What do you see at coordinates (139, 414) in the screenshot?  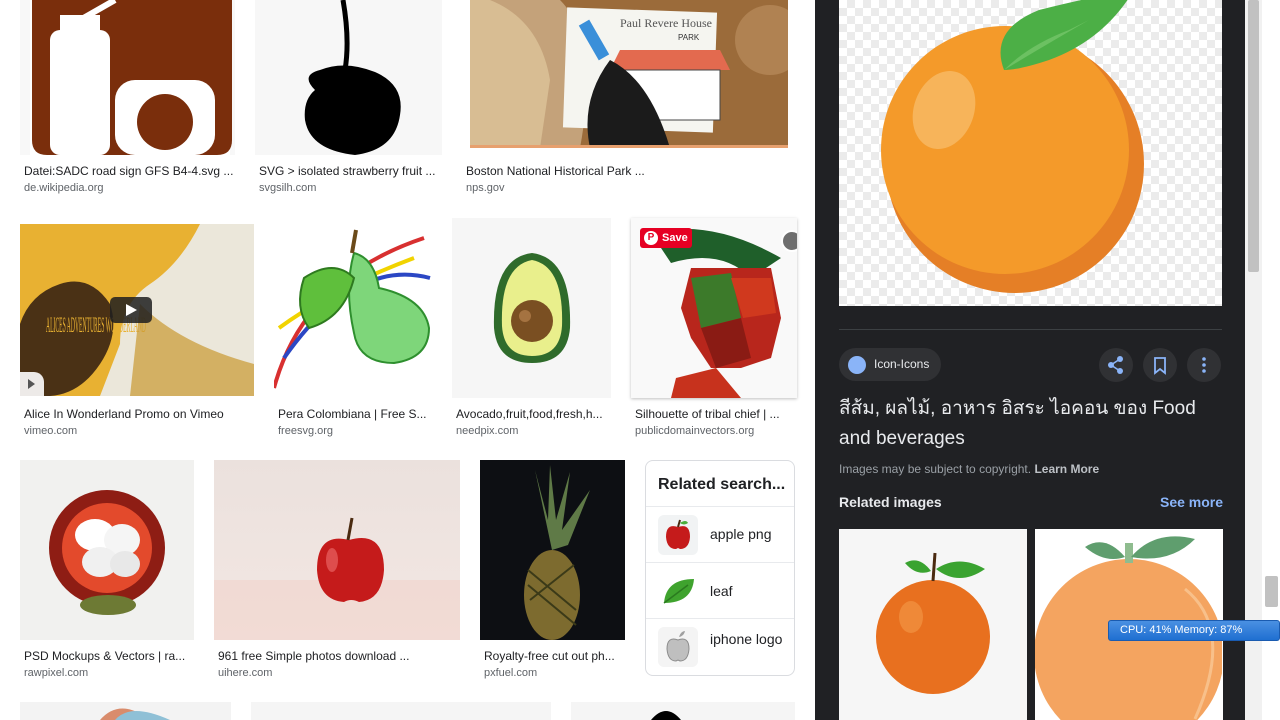 I see `result-caption: Alice In Wonderland Promo on Vimeo` at bounding box center [139, 414].